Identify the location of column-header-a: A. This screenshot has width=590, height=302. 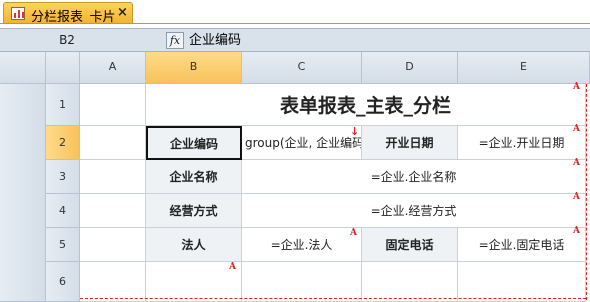
(113, 68).